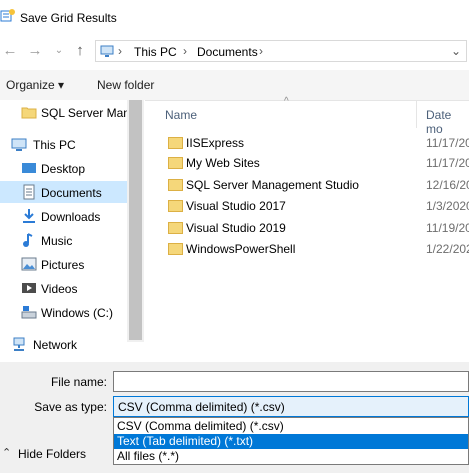 This screenshot has height=473, width=469. I want to click on column-header-name: Name, so click(181, 115).